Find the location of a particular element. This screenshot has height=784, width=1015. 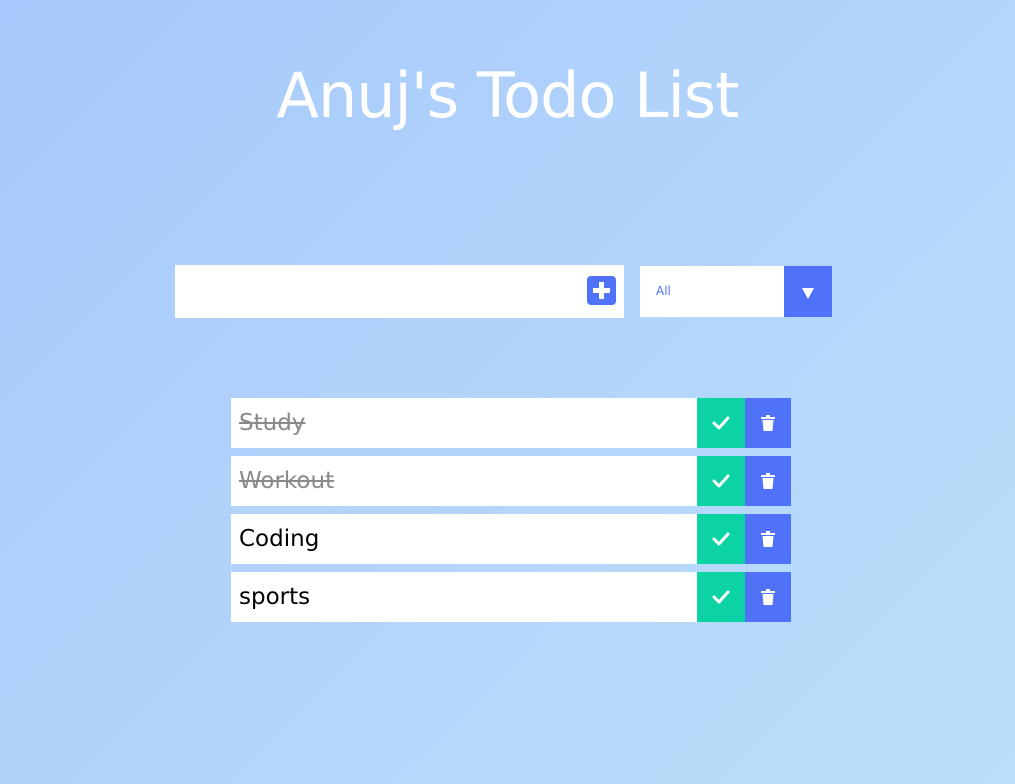

caret-down-icon is located at coordinates (808, 293).